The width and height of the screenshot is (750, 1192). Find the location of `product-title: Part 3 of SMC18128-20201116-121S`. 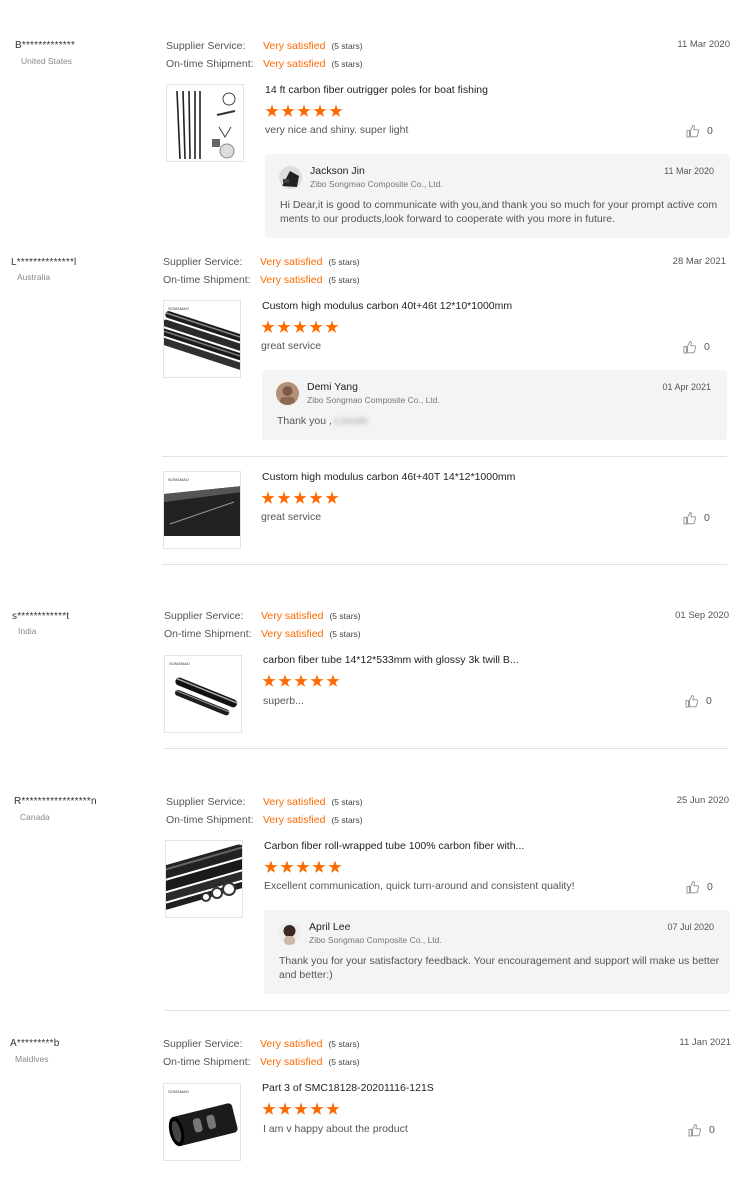

product-title: Part 3 of SMC18128-20201116-121S is located at coordinates (348, 1088).